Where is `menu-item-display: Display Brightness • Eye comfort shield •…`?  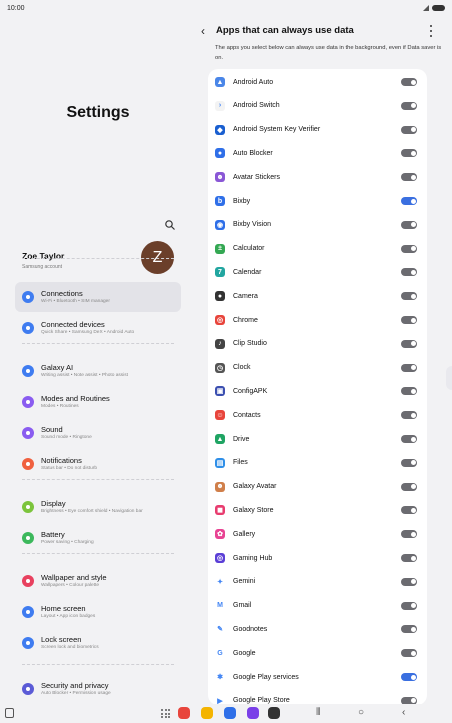
menu-item-display: Display Brightness • Eye comfort shield •… is located at coordinates (98, 507).